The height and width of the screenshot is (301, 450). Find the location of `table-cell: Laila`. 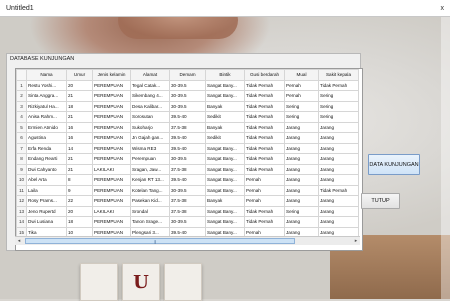

table-cell: Laila is located at coordinates (46, 190).